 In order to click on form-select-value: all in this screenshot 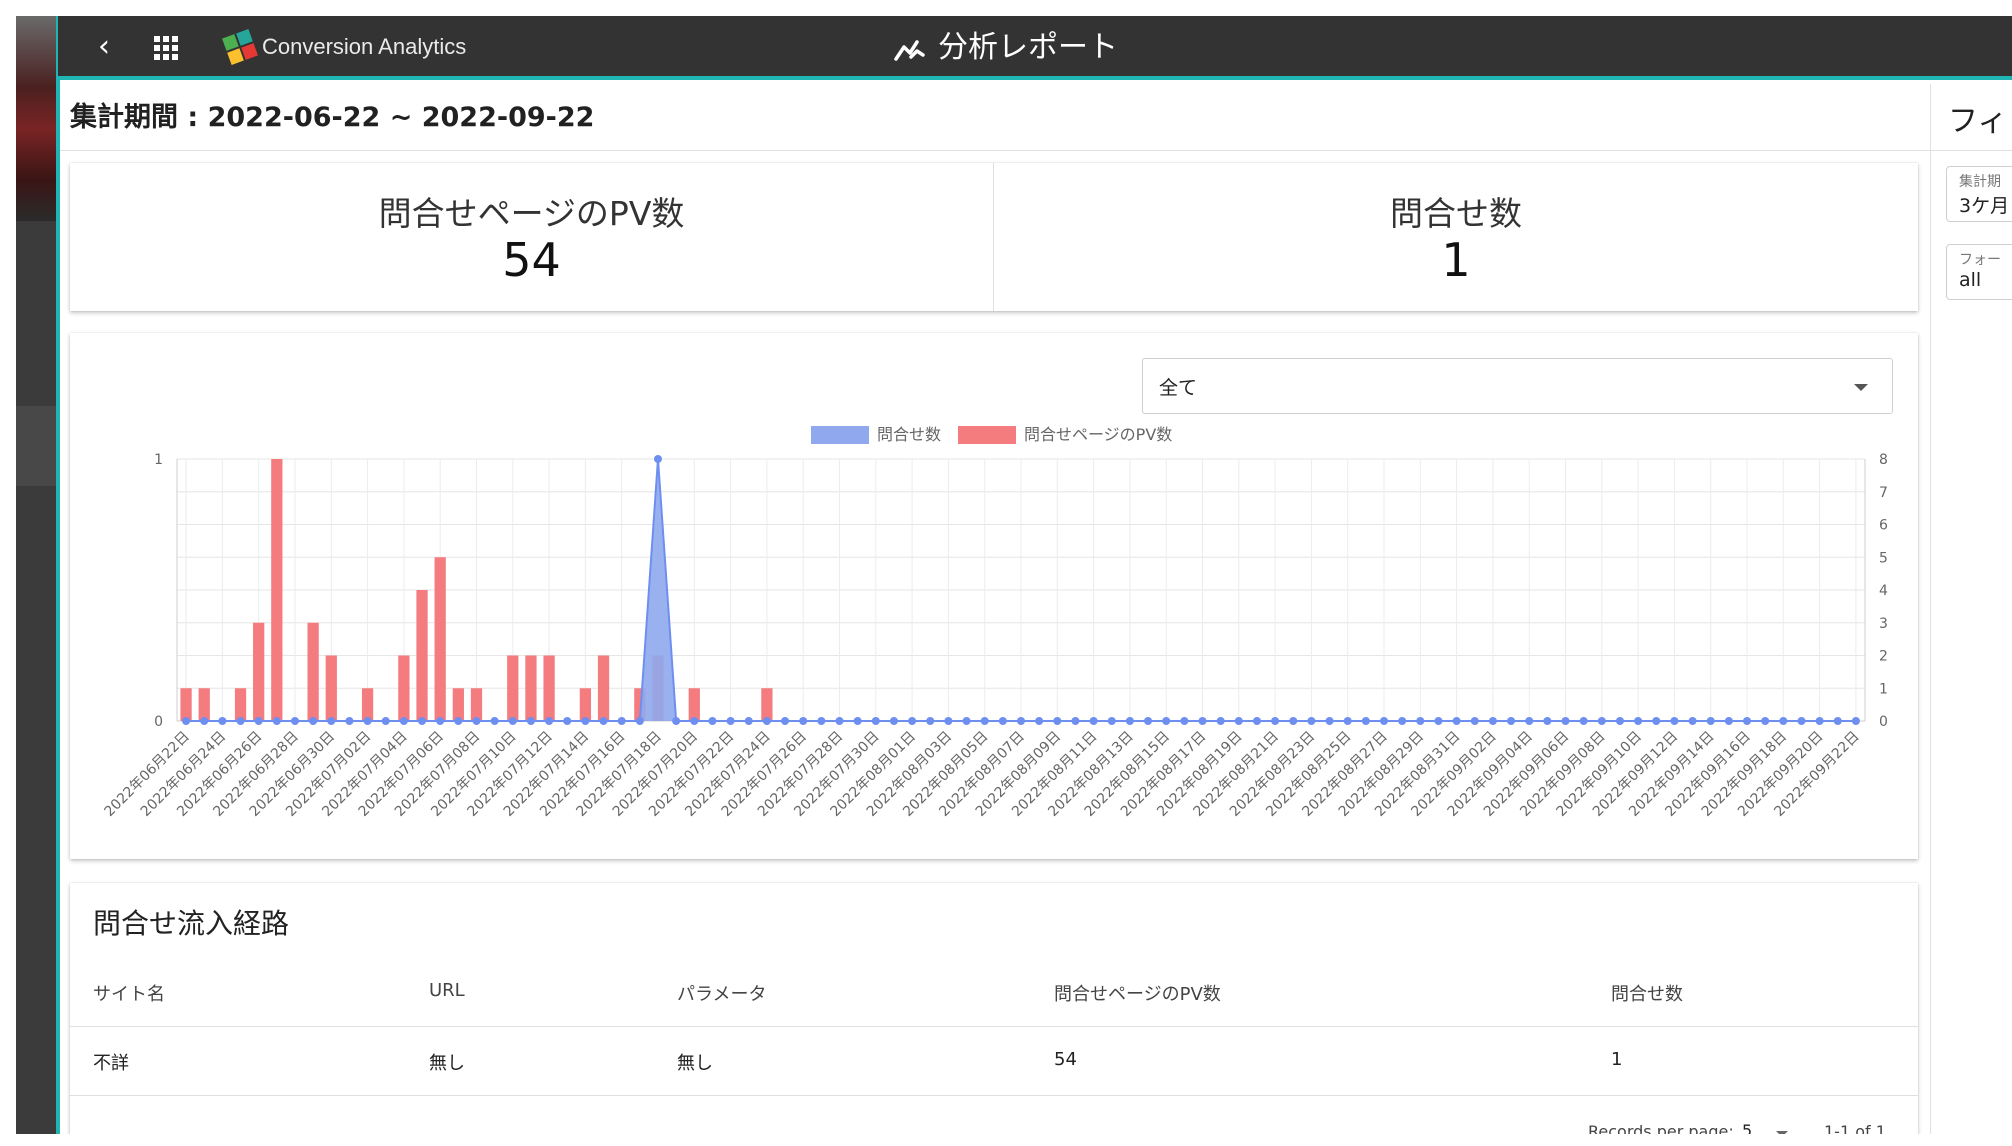, I will do `click(1970, 280)`.